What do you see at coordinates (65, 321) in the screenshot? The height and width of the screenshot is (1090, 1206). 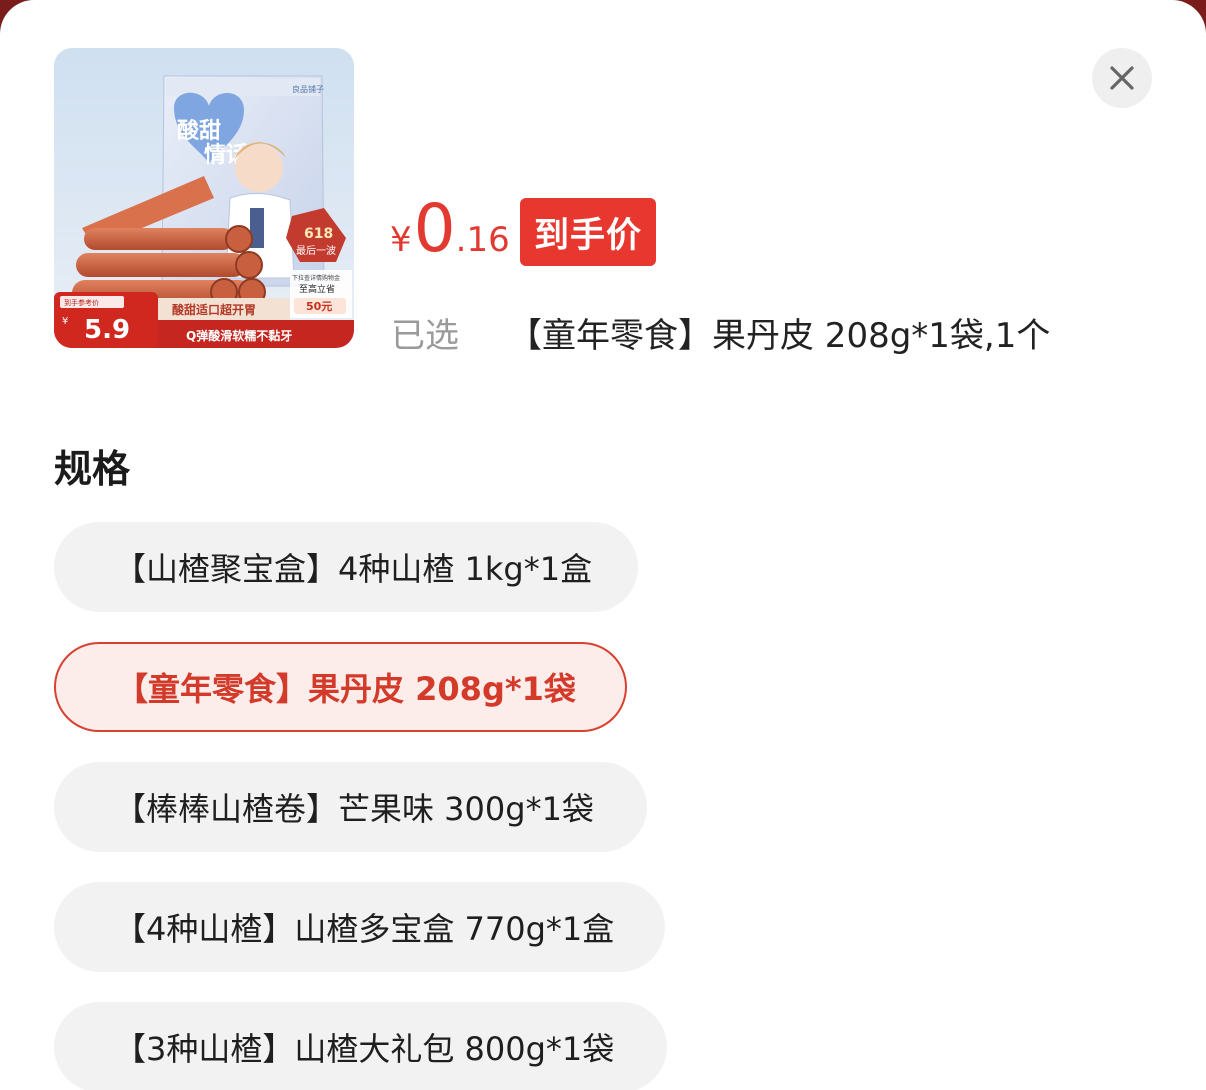 I see `product-image-ref-currency: ¥` at bounding box center [65, 321].